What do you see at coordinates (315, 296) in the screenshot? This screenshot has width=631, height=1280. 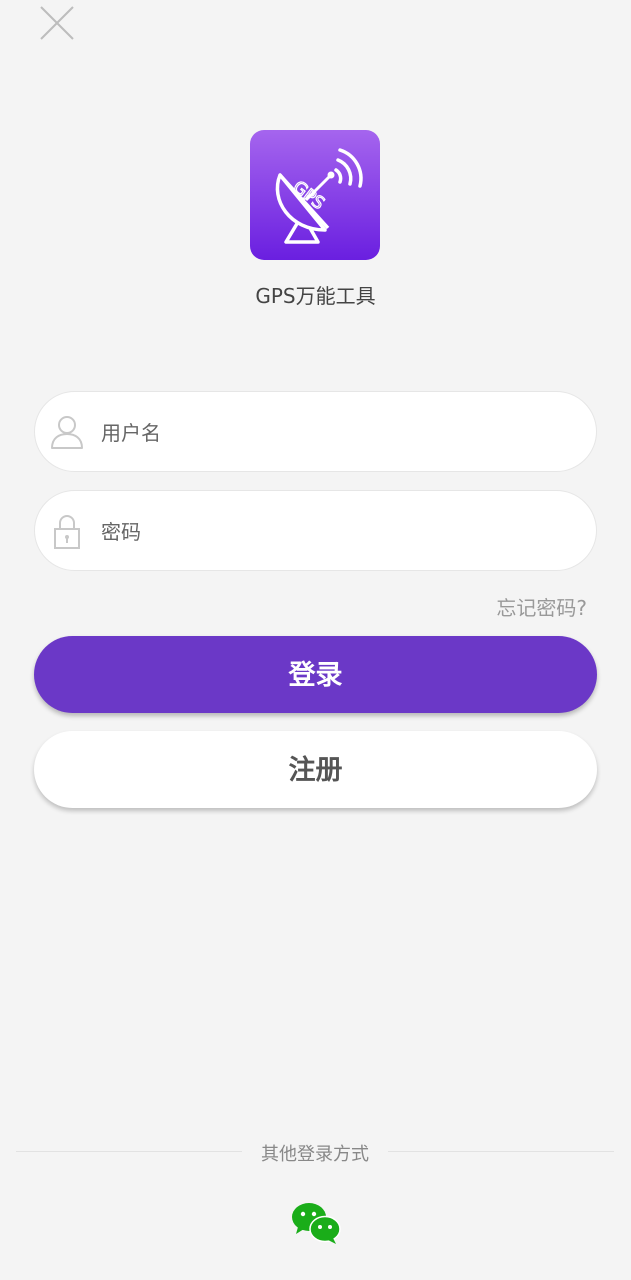 I see `app-name: GPS万能工具` at bounding box center [315, 296].